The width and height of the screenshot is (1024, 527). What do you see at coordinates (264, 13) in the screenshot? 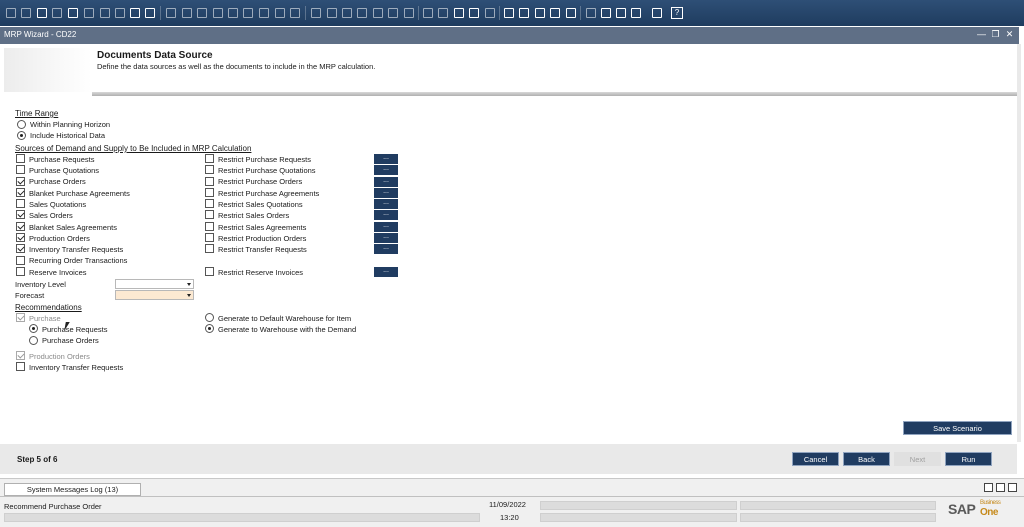
I see `refresh-icon` at bounding box center [264, 13].